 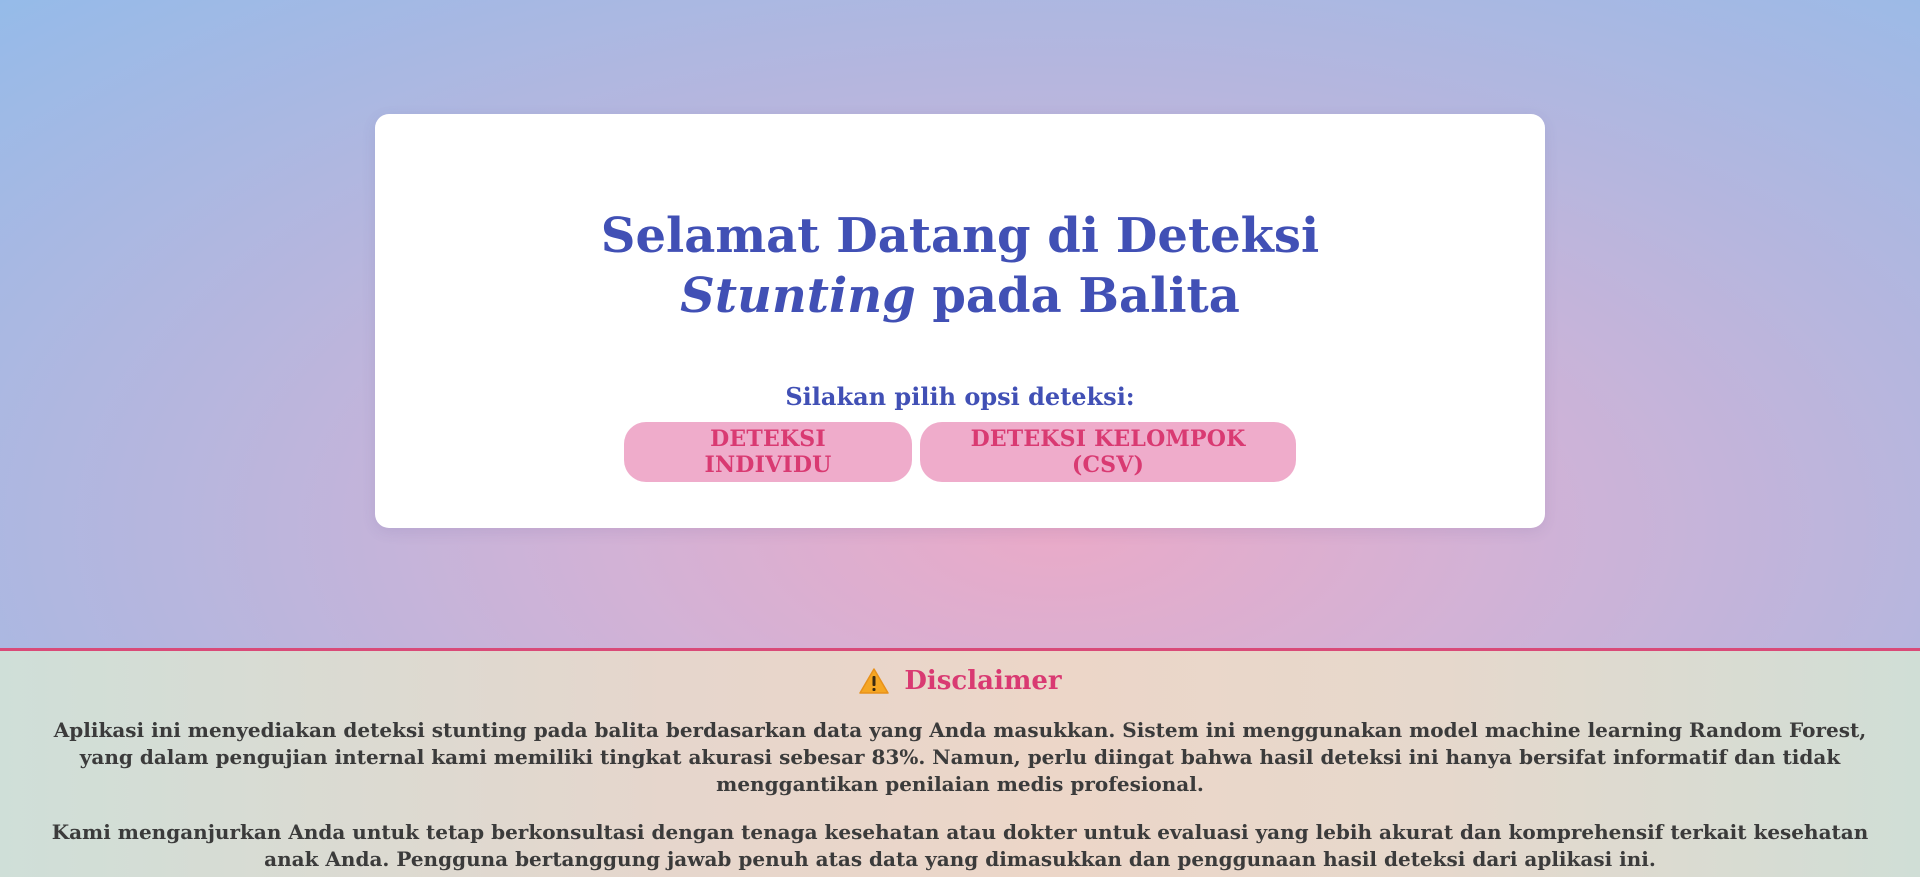 I want to click on detection-option-prompt: Silakan pilih opsi deteksi:, so click(x=960, y=396).